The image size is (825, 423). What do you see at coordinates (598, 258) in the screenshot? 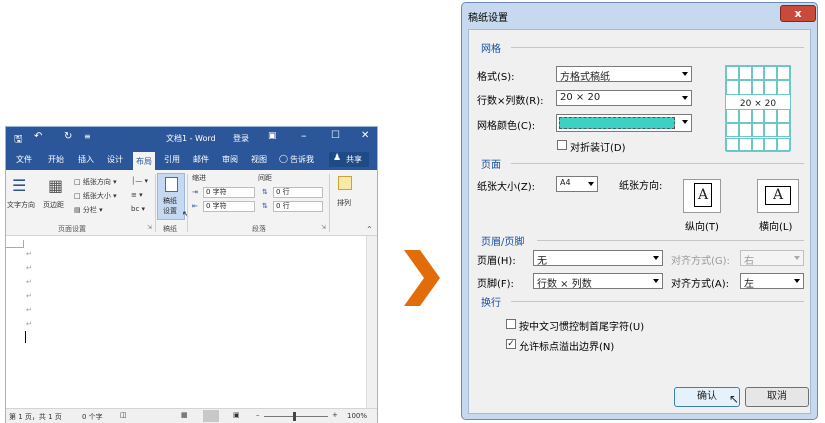
I see `header-select: 无` at bounding box center [598, 258].